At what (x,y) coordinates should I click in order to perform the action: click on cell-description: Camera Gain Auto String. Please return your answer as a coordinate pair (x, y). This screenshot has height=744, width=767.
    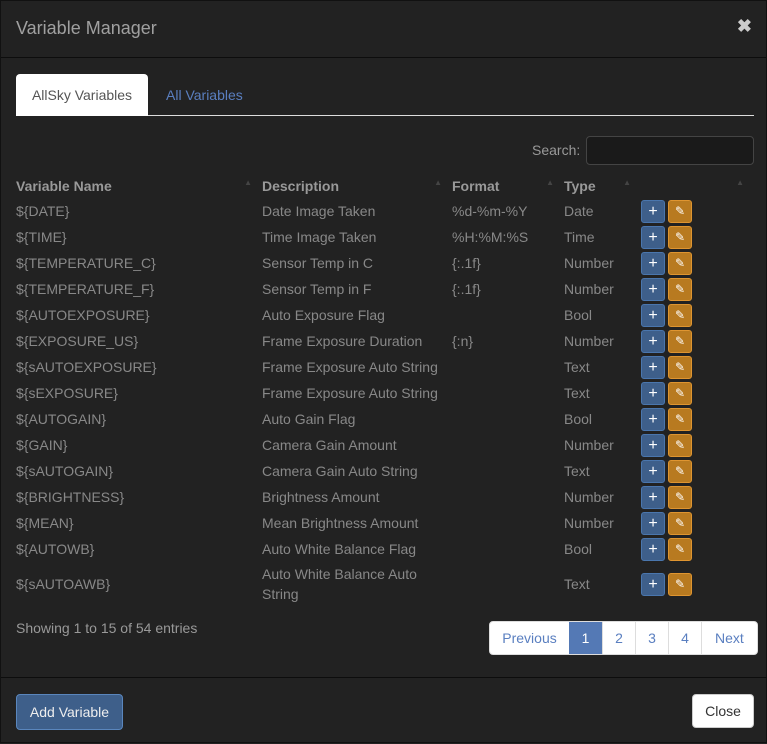
    Looking at the image, I should click on (340, 471).